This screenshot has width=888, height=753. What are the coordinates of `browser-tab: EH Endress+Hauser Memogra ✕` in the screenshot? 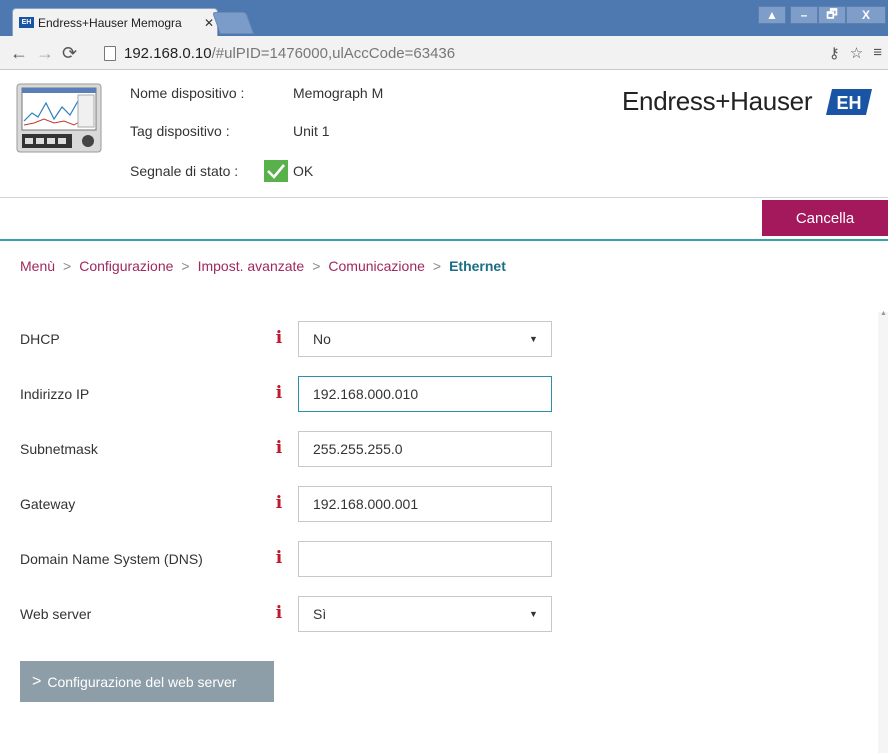 It's located at (115, 22).